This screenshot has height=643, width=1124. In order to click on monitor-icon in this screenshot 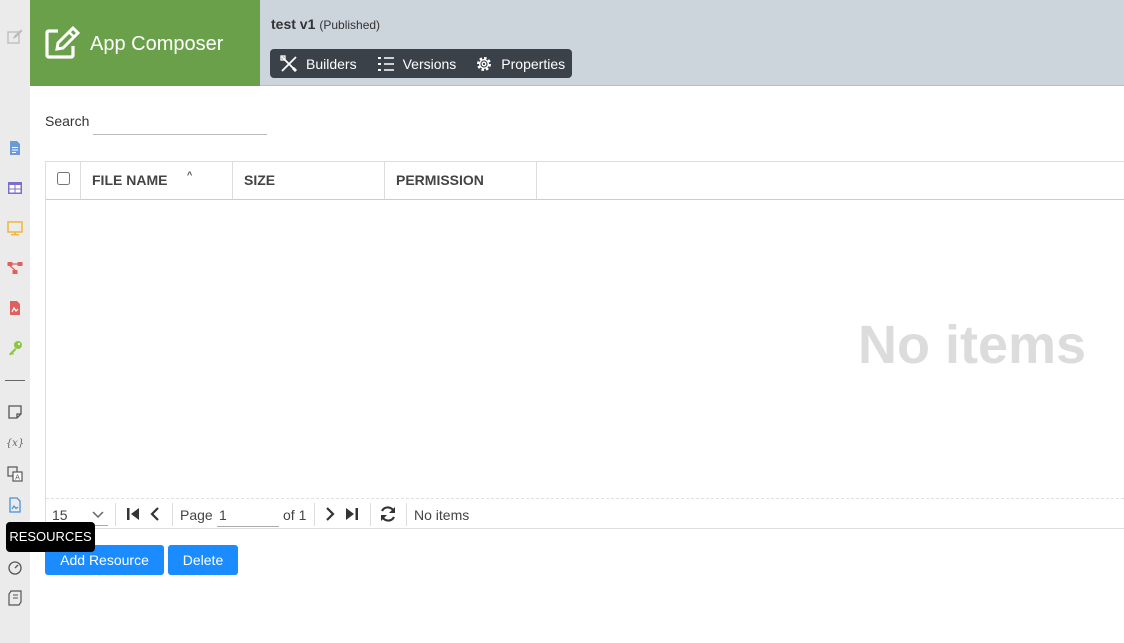, I will do `click(15, 228)`.